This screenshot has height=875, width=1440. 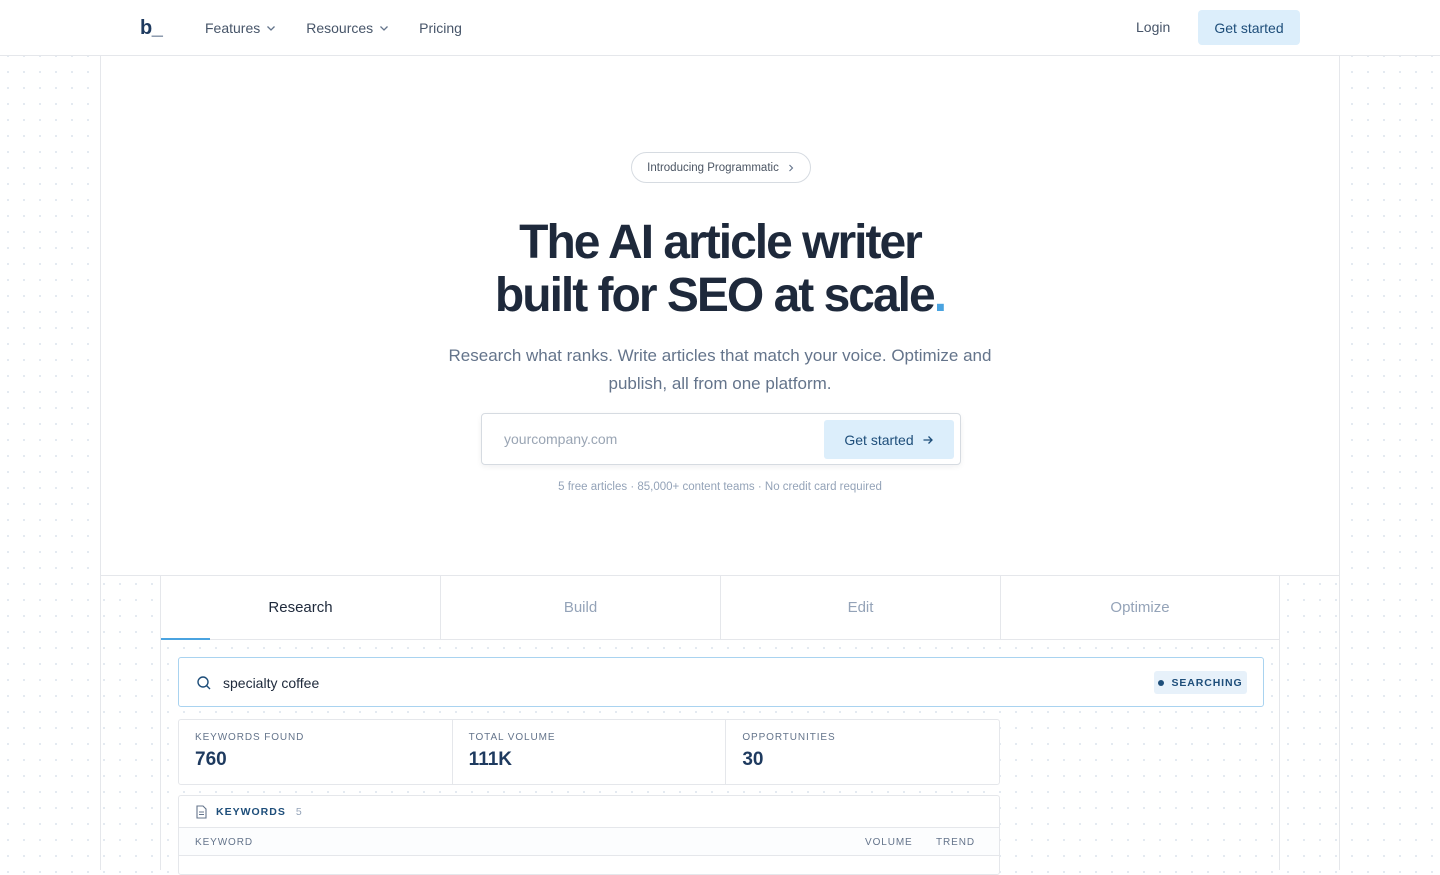 I want to click on stat-label: TOTAL VOLUME, so click(x=512, y=737).